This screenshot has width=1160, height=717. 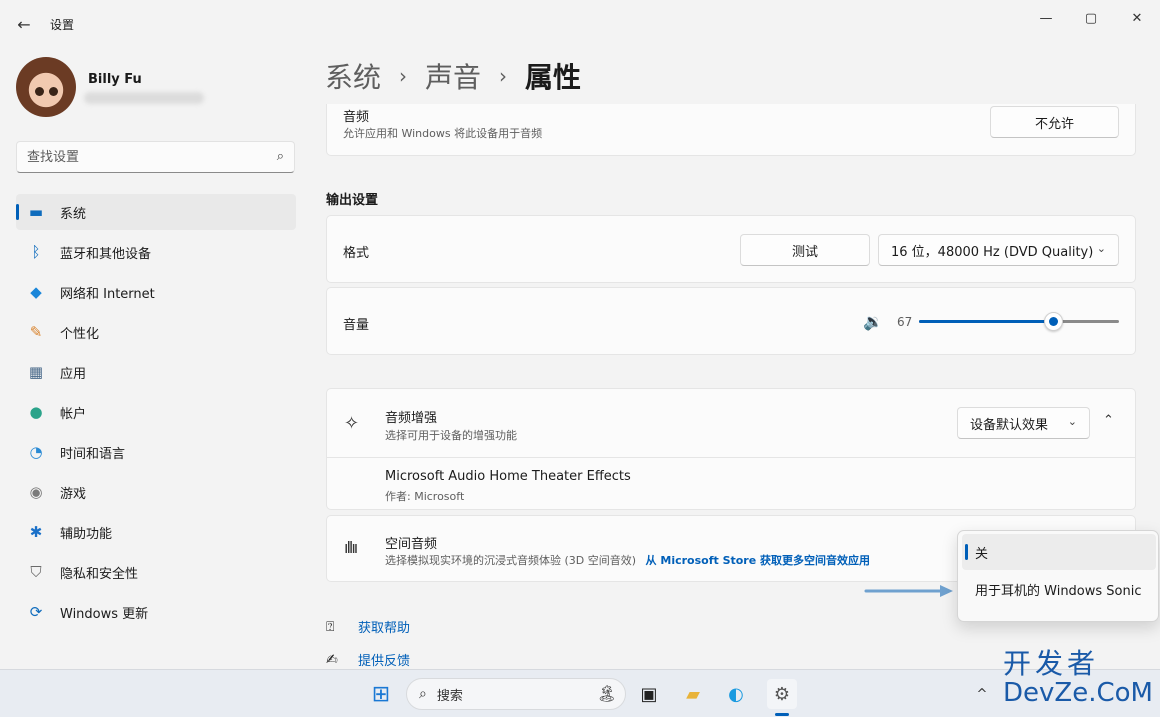 I want to click on breadcrumb: 系统 › 声音 › 属性, so click(x=453, y=76).